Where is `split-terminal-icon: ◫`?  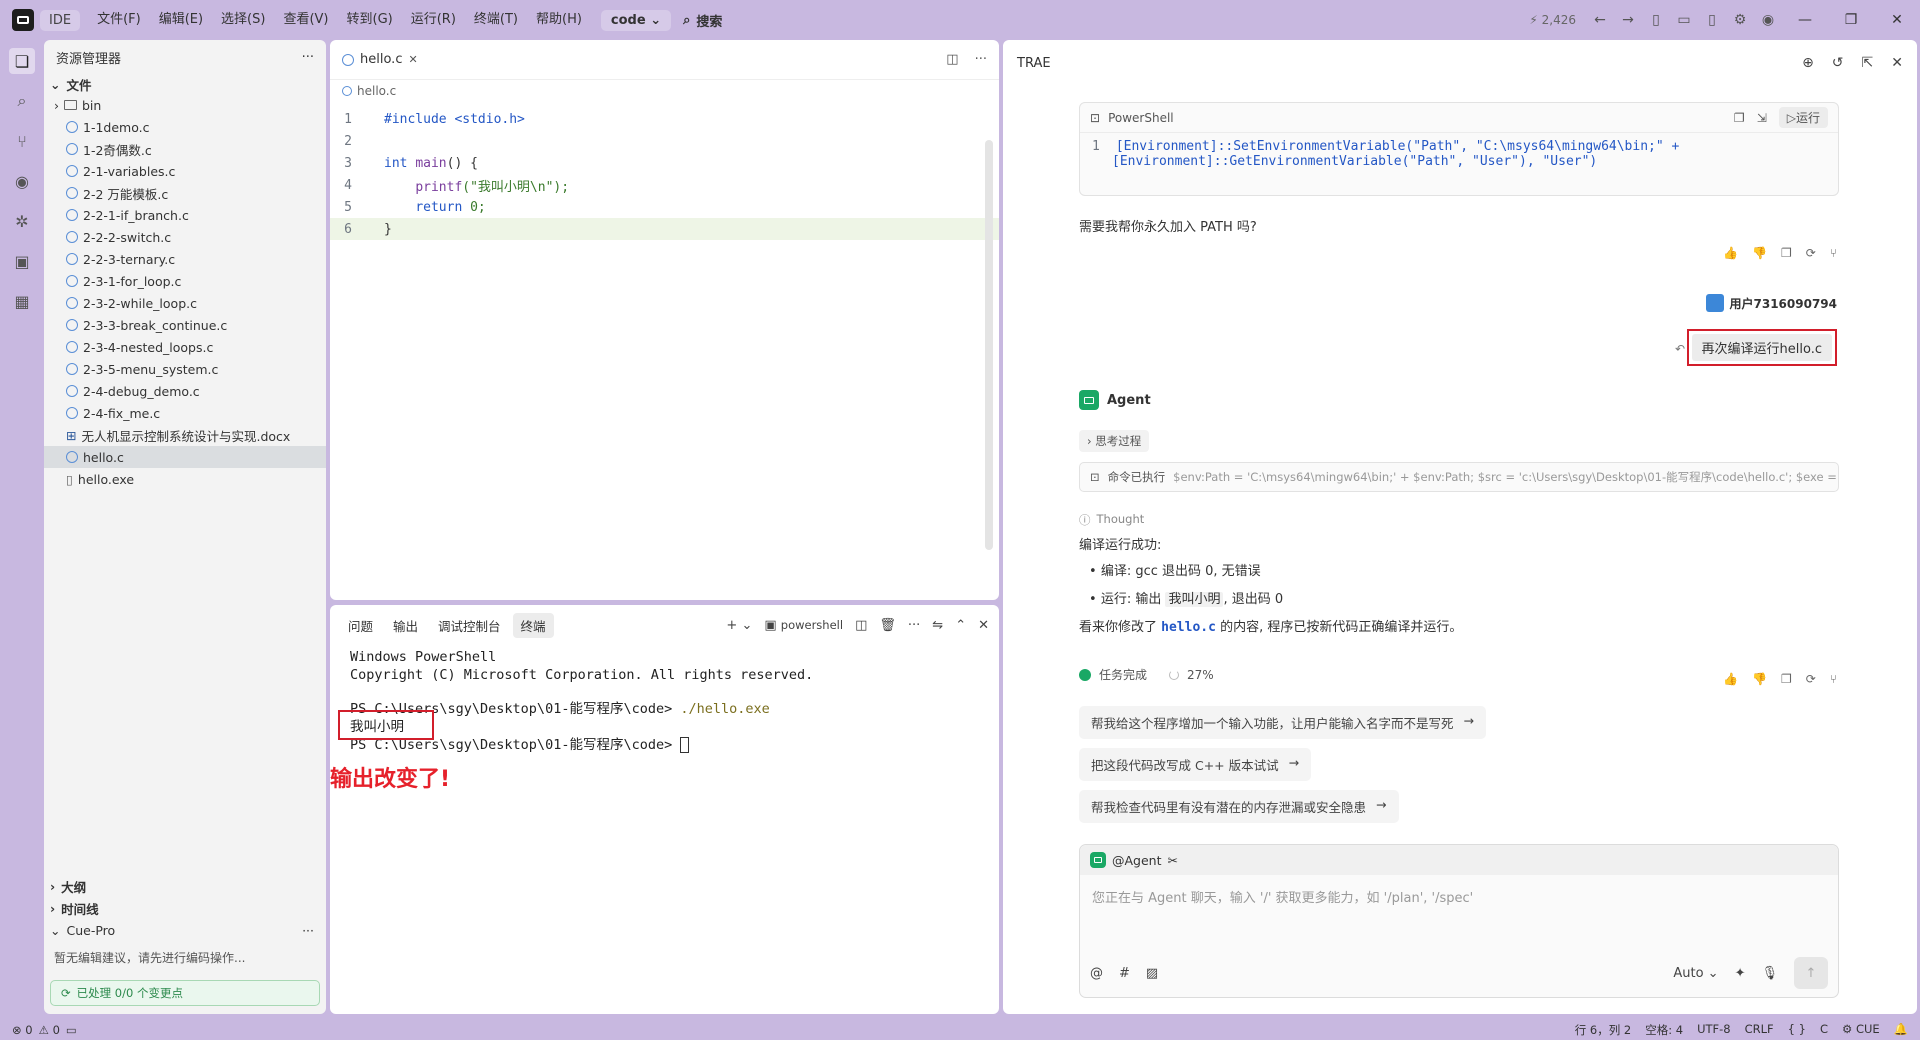
split-terminal-icon: ◫ is located at coordinates (861, 625).